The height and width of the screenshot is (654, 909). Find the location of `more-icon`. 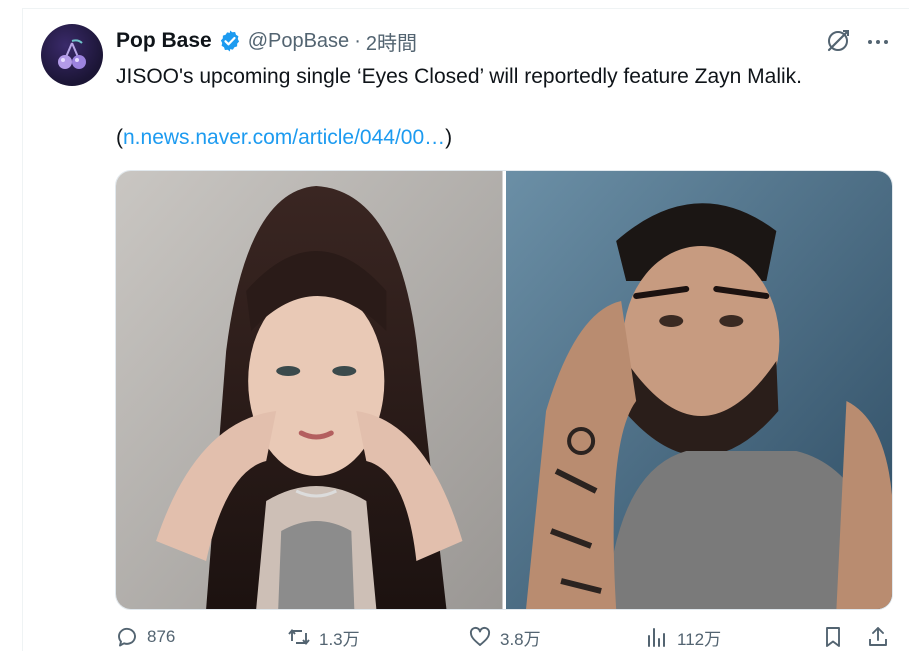

more-icon is located at coordinates (878, 42).